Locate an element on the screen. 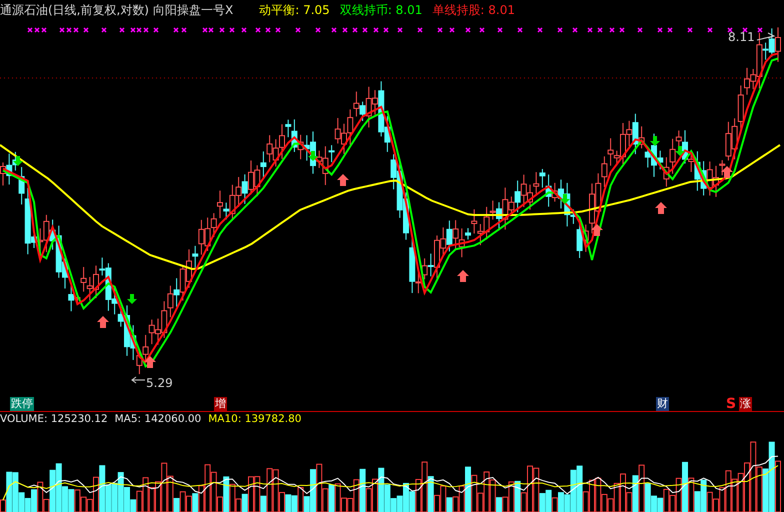 Image resolution: width=784 pixels, height=512 pixels. legend-value: 双线持币: 8.01 is located at coordinates (381, 10).